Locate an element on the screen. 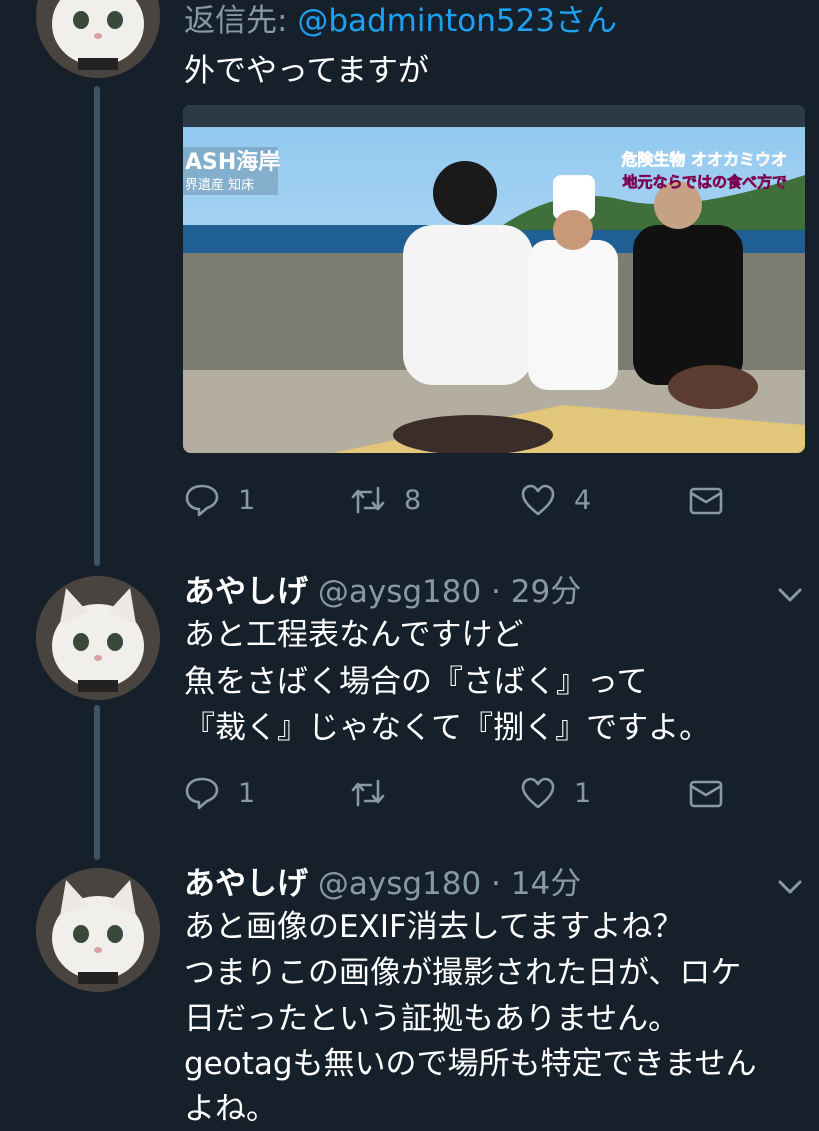 This screenshot has height=1131, width=819. overlay-left-2: 界遺産 知床 is located at coordinates (219, 185).